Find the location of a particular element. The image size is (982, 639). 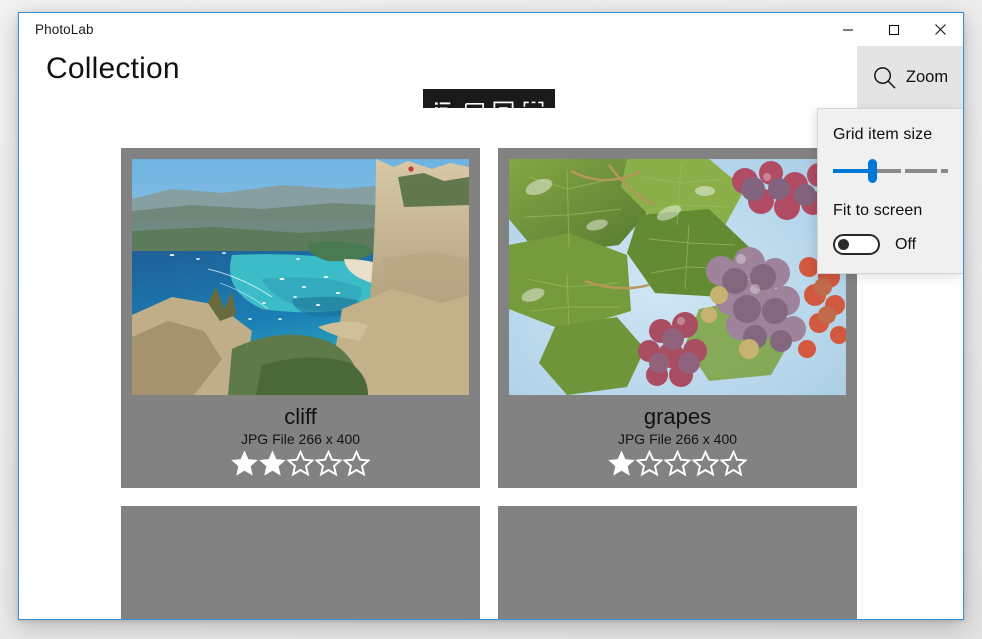

photo-metadata: cliff JPG File 266 x 400 is located at coordinates (300, 436).